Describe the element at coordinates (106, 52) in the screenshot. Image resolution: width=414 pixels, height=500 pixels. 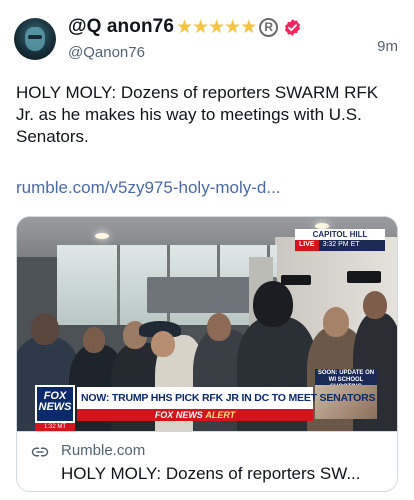
I see `user-handle: @Qanon76` at that location.